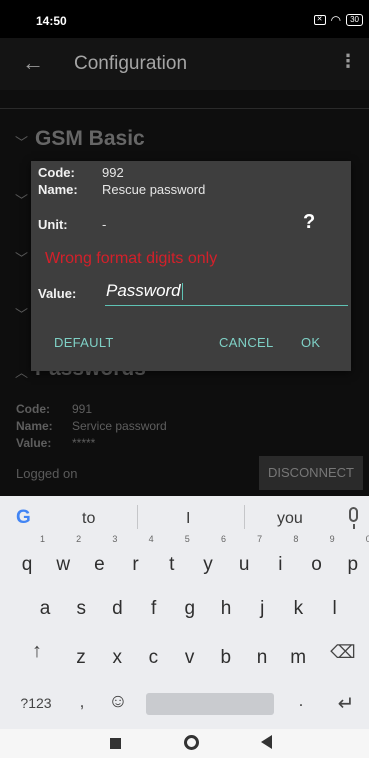 The width and height of the screenshot is (369, 758). I want to click on dialog-value-label: Value:, so click(57, 293).